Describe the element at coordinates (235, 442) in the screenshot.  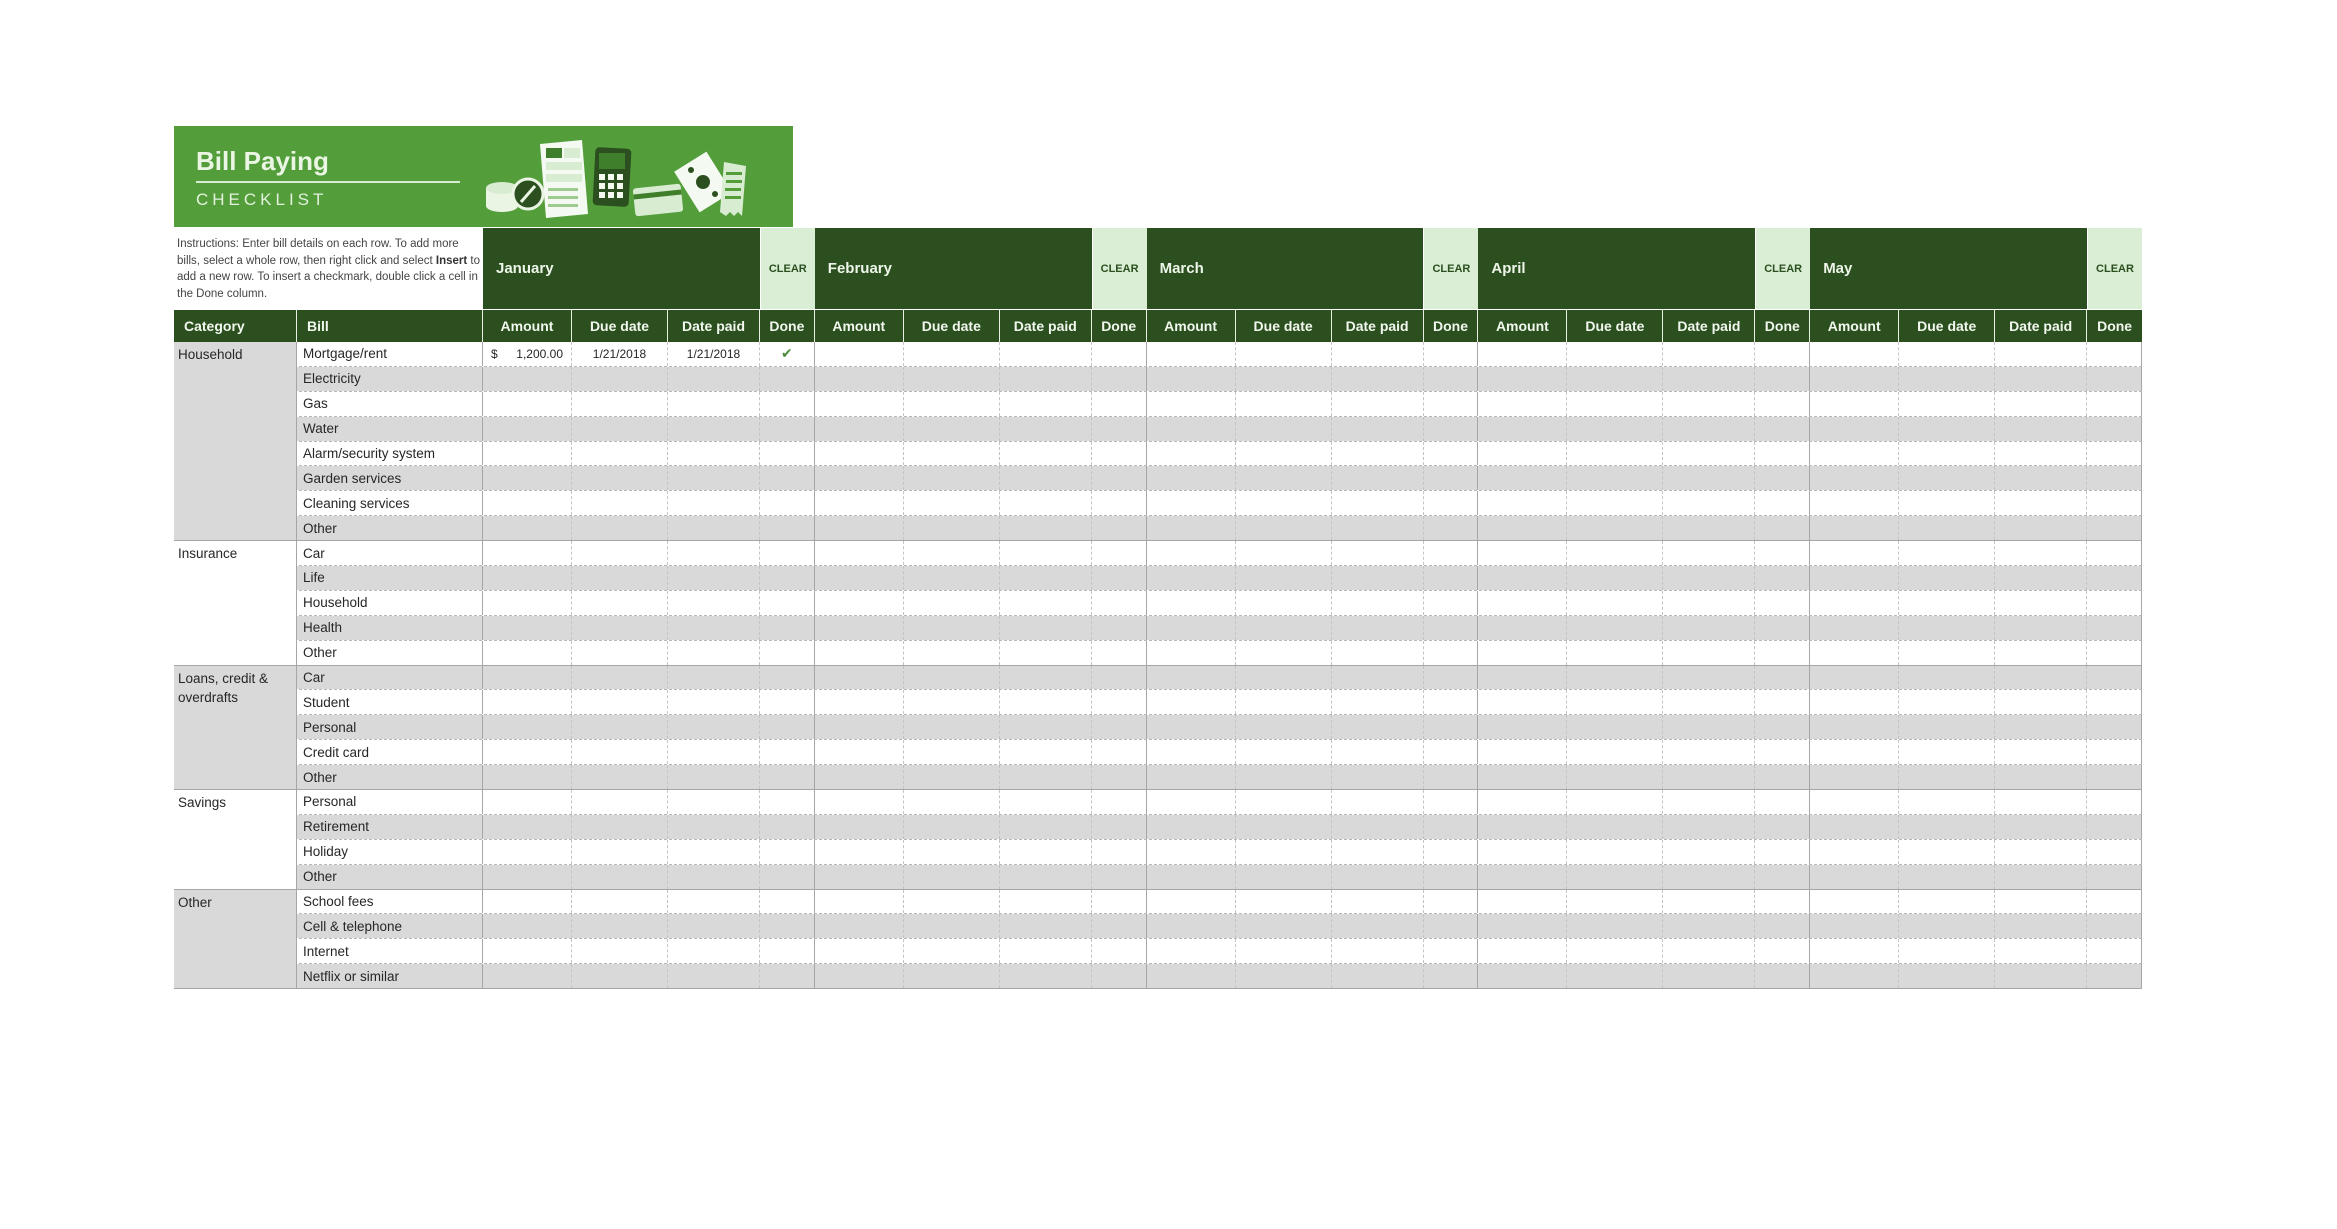
I see `category-group-0: Household` at that location.